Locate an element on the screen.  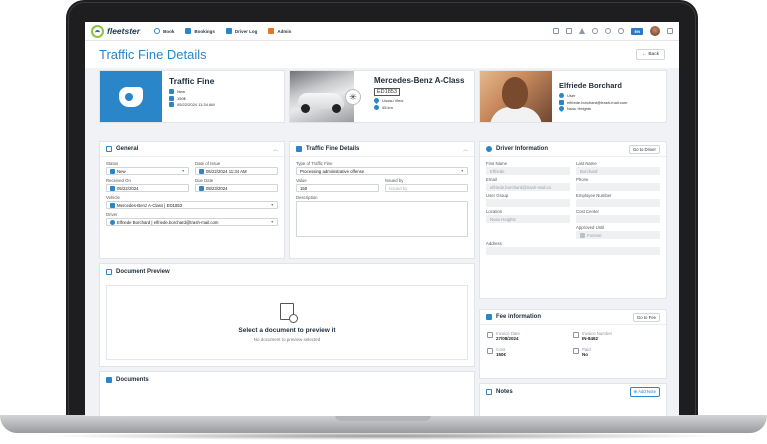
user-avatar is located at coordinates (655, 31).